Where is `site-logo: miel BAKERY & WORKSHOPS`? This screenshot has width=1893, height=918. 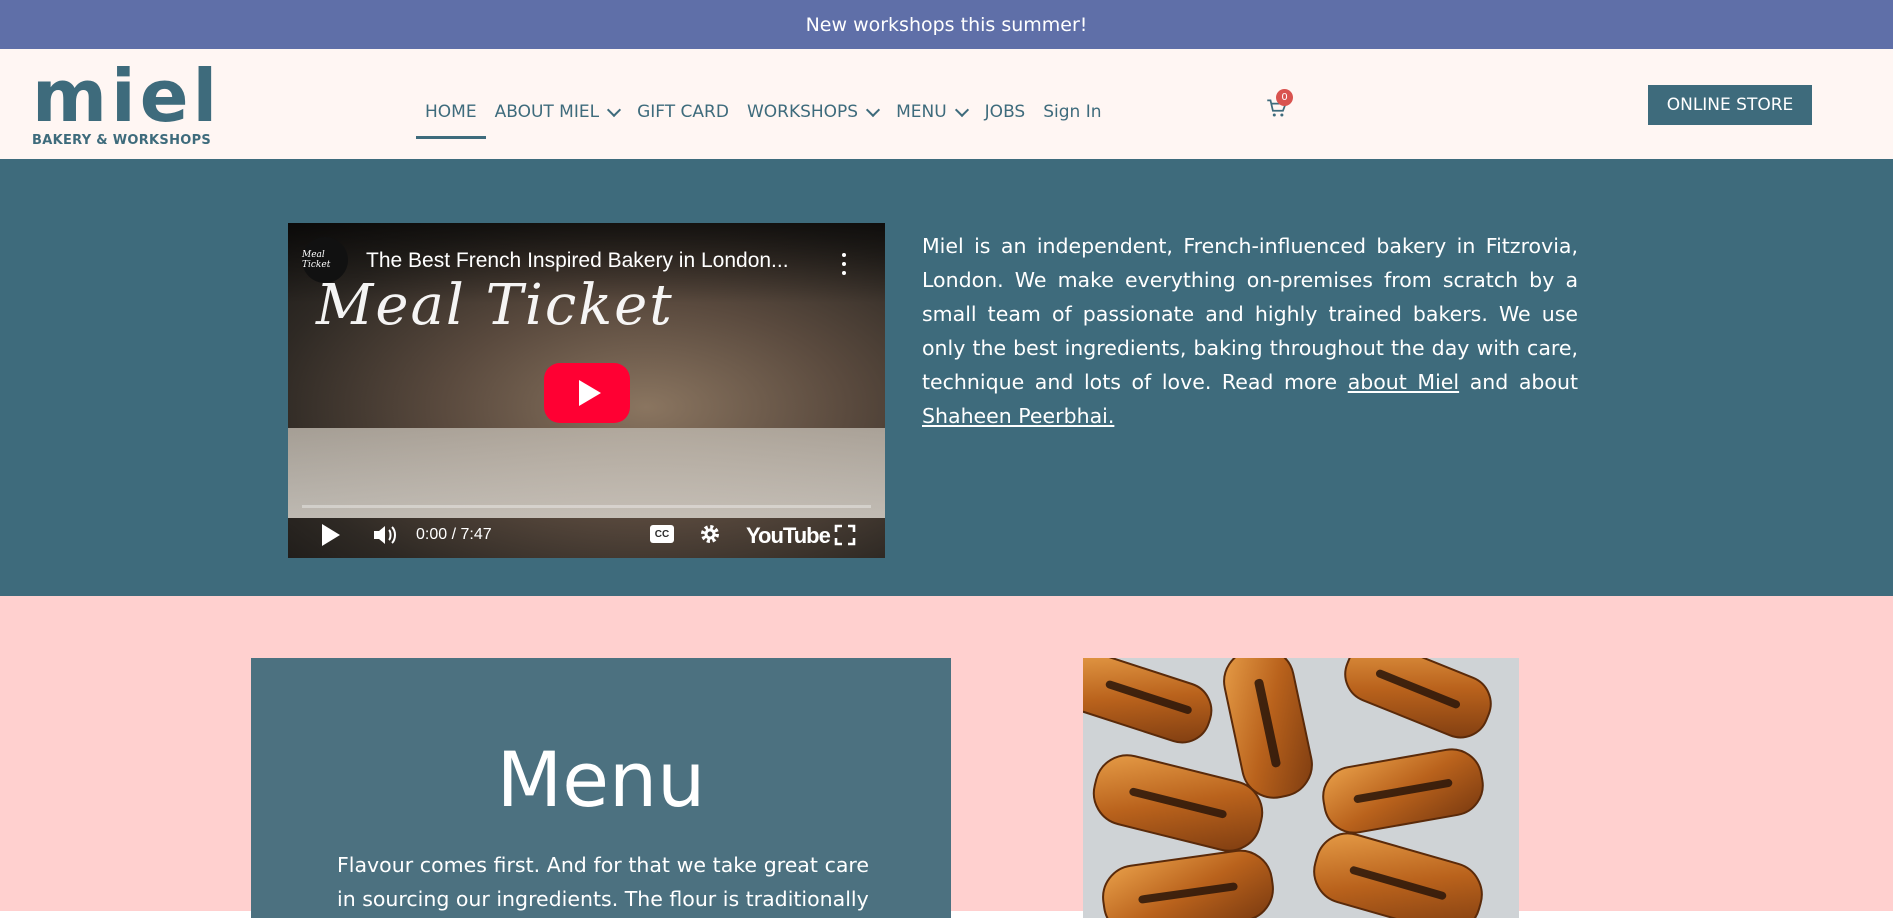 site-logo: miel BAKERY & WORKSHOPS is located at coordinates (127, 101).